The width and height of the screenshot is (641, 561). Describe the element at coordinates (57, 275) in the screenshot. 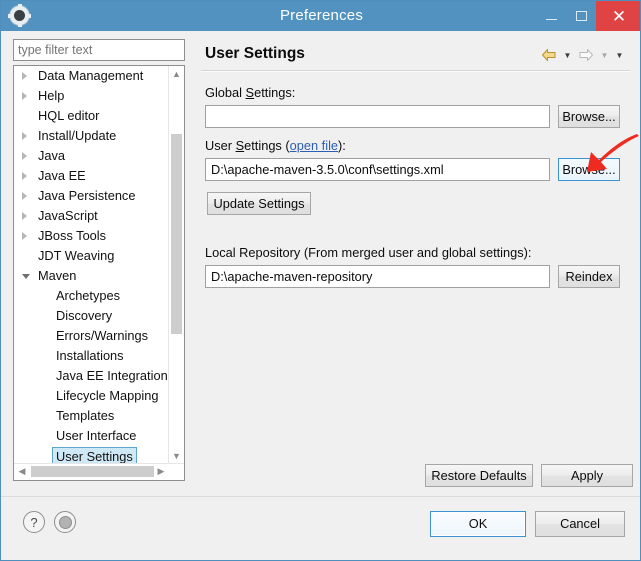

I see `tree-item-label: Maven` at that location.